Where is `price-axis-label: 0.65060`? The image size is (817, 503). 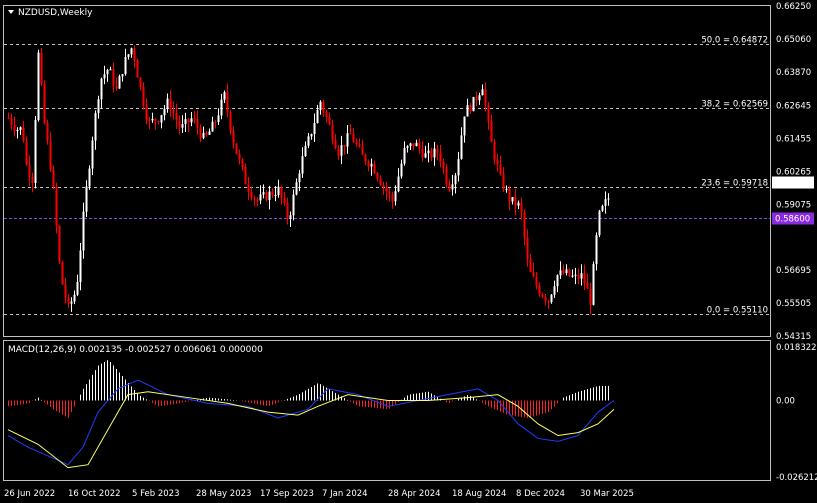
price-axis-label: 0.65060 is located at coordinates (793, 40).